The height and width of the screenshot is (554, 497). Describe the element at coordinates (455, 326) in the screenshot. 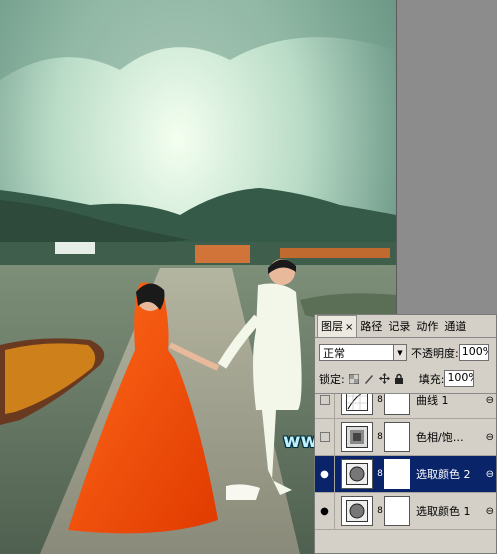

I see `tab-channels: 通道` at that location.